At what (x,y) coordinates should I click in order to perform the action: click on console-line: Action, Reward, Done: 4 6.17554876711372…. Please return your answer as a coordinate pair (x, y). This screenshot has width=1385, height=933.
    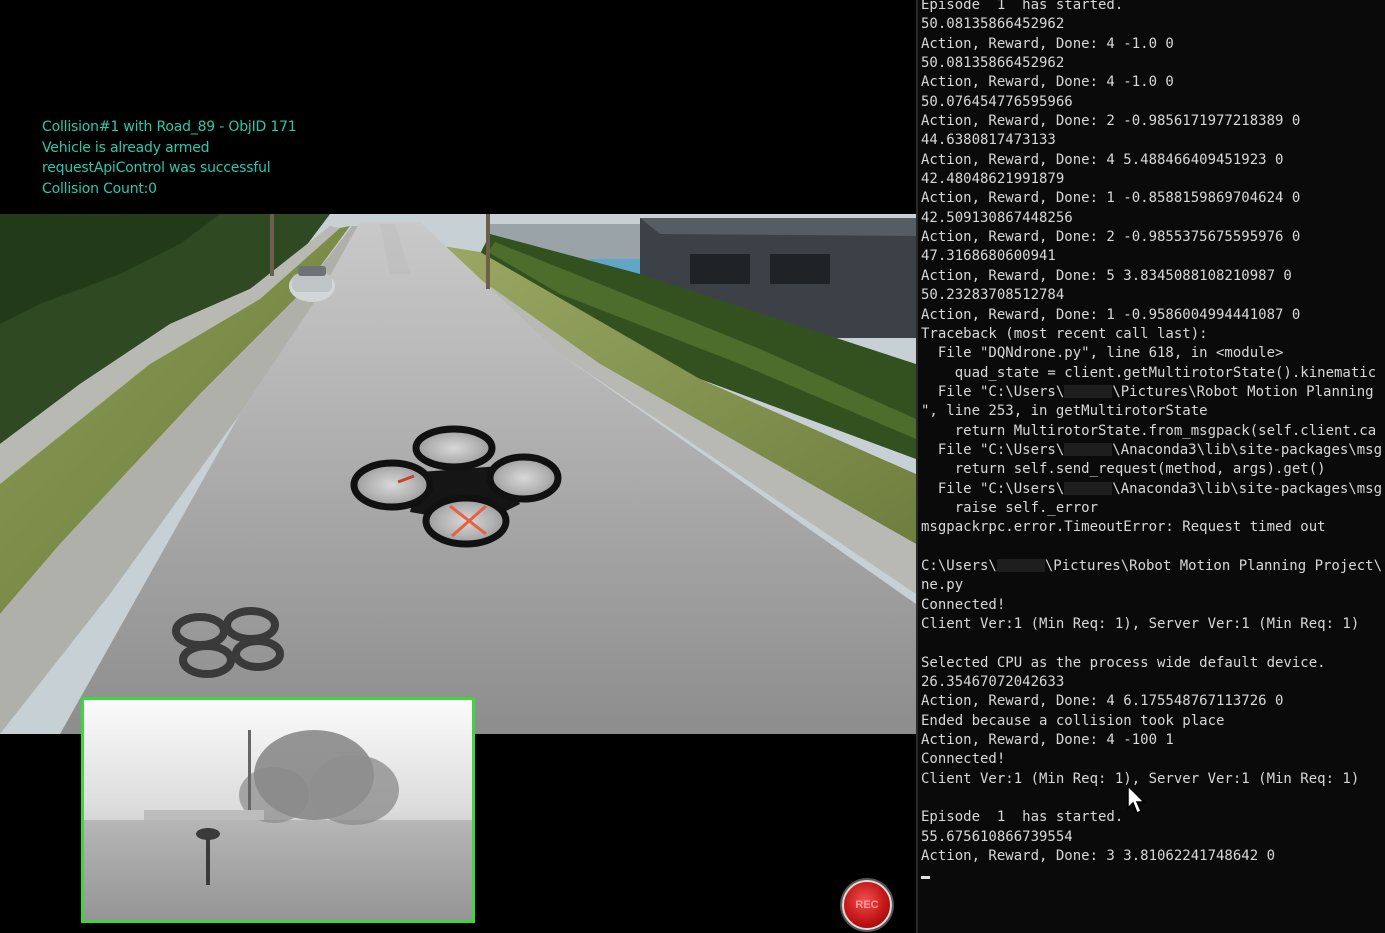
    Looking at the image, I should click on (1102, 701).